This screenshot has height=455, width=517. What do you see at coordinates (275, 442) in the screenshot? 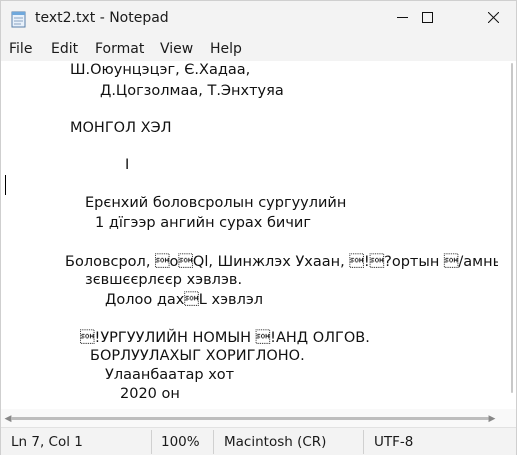
I see `line-ending: Macintosh (CR)` at bounding box center [275, 442].